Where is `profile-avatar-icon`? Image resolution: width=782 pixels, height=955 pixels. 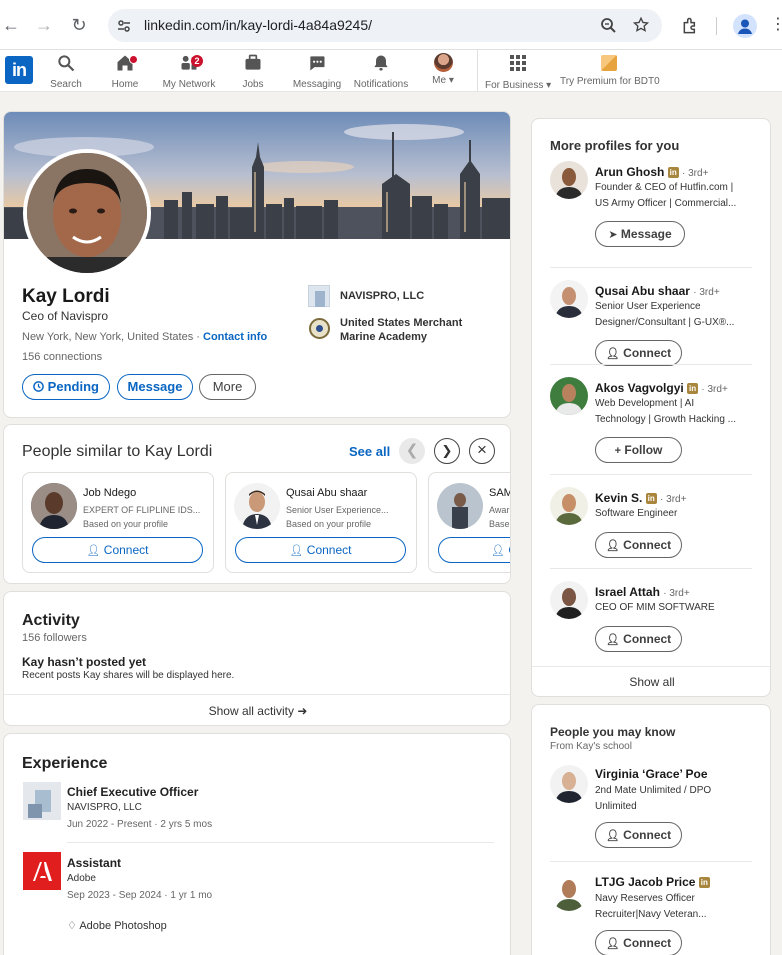 profile-avatar-icon is located at coordinates (745, 26).